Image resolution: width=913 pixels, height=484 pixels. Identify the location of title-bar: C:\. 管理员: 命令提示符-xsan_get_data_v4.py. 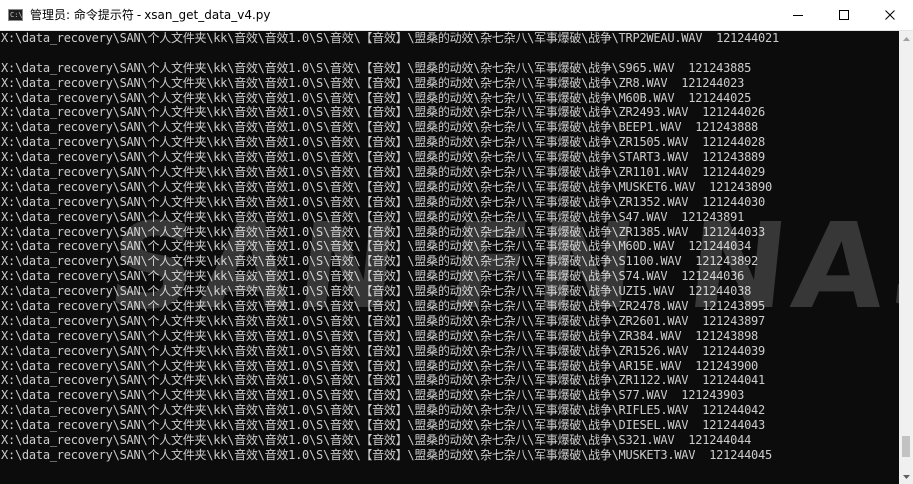
(456, 15).